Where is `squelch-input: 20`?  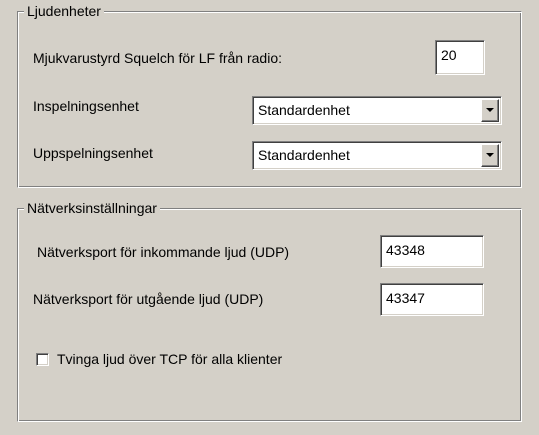 squelch-input: 20 is located at coordinates (460, 57).